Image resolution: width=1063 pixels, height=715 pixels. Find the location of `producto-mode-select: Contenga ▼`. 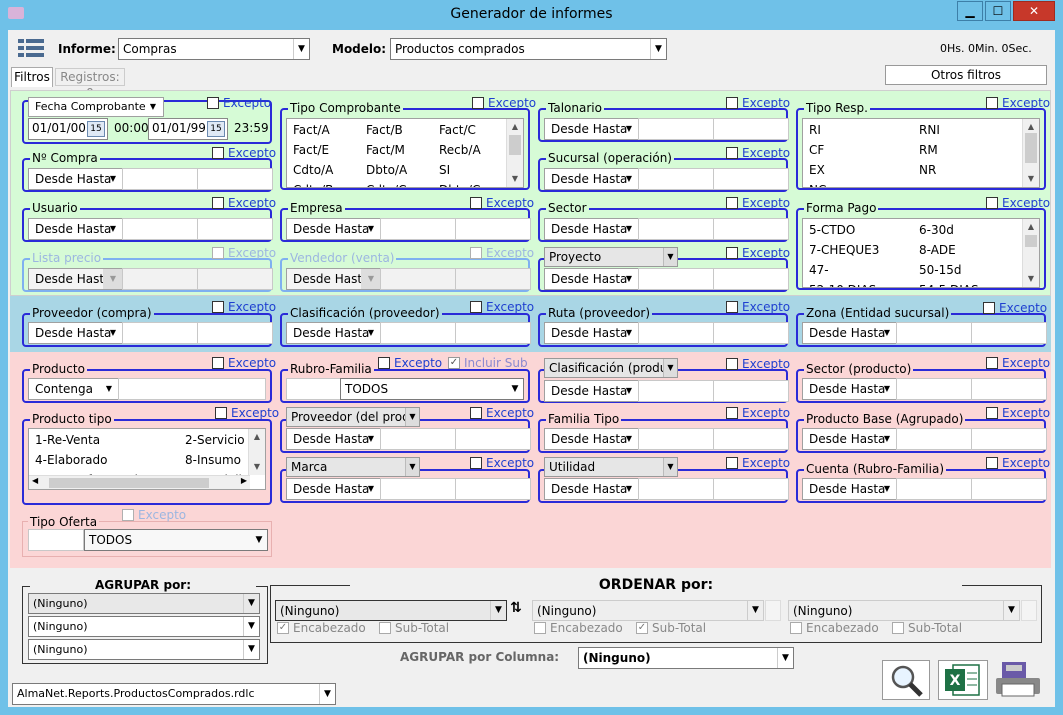

producto-mode-select: Contenga ▼ is located at coordinates (74, 389).